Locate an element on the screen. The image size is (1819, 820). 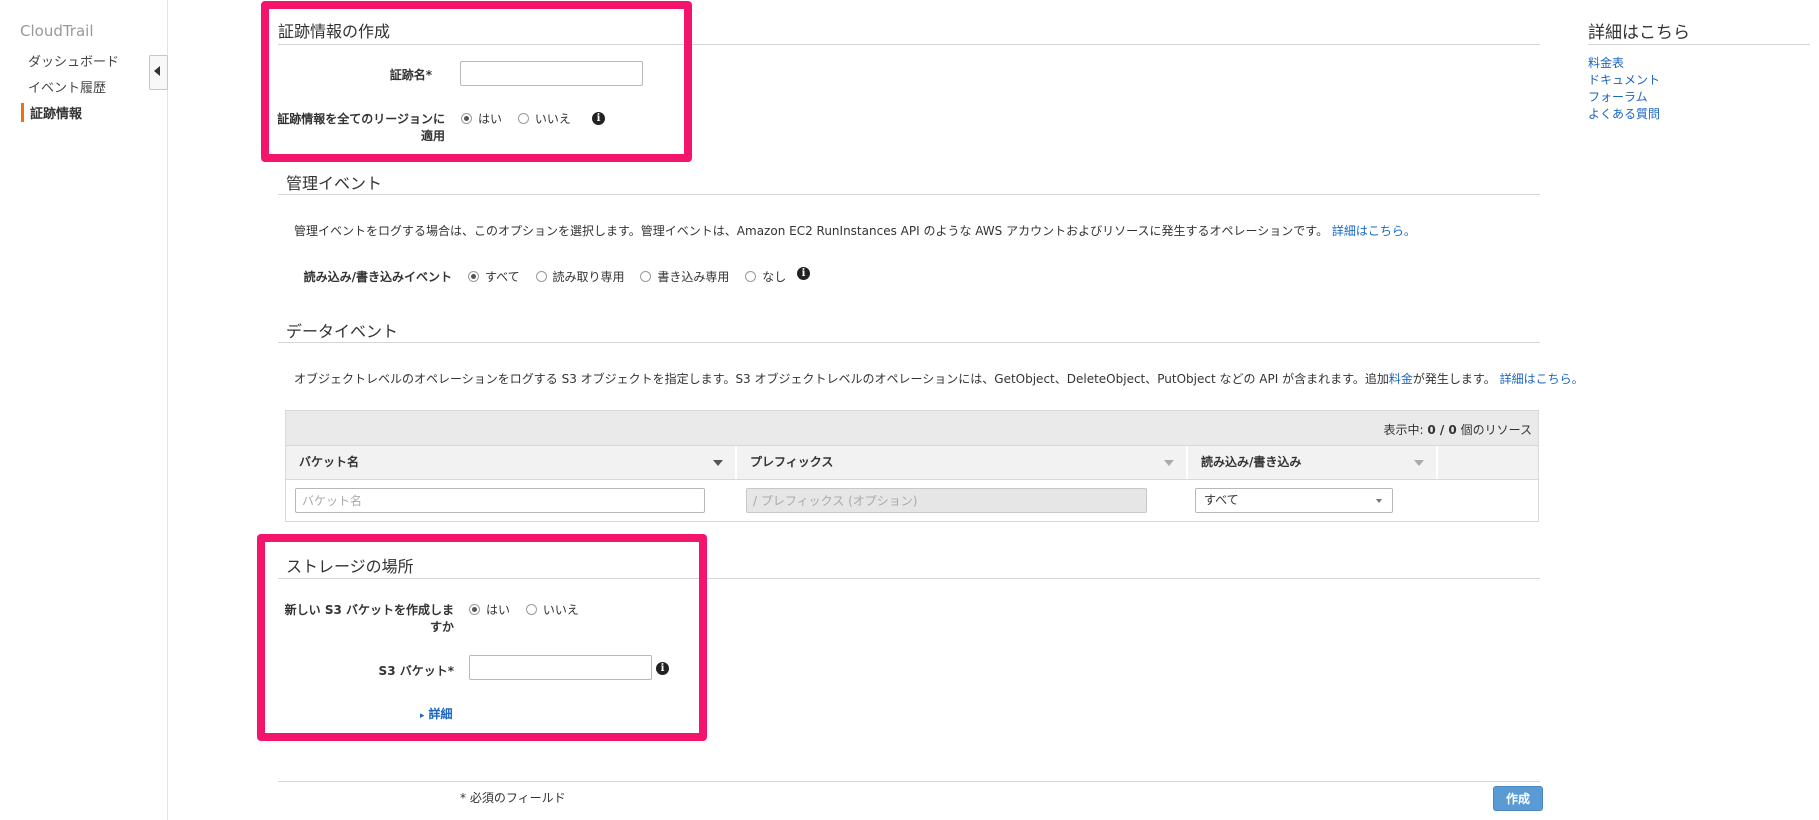
forum-link: フォーラム is located at coordinates (1618, 96).